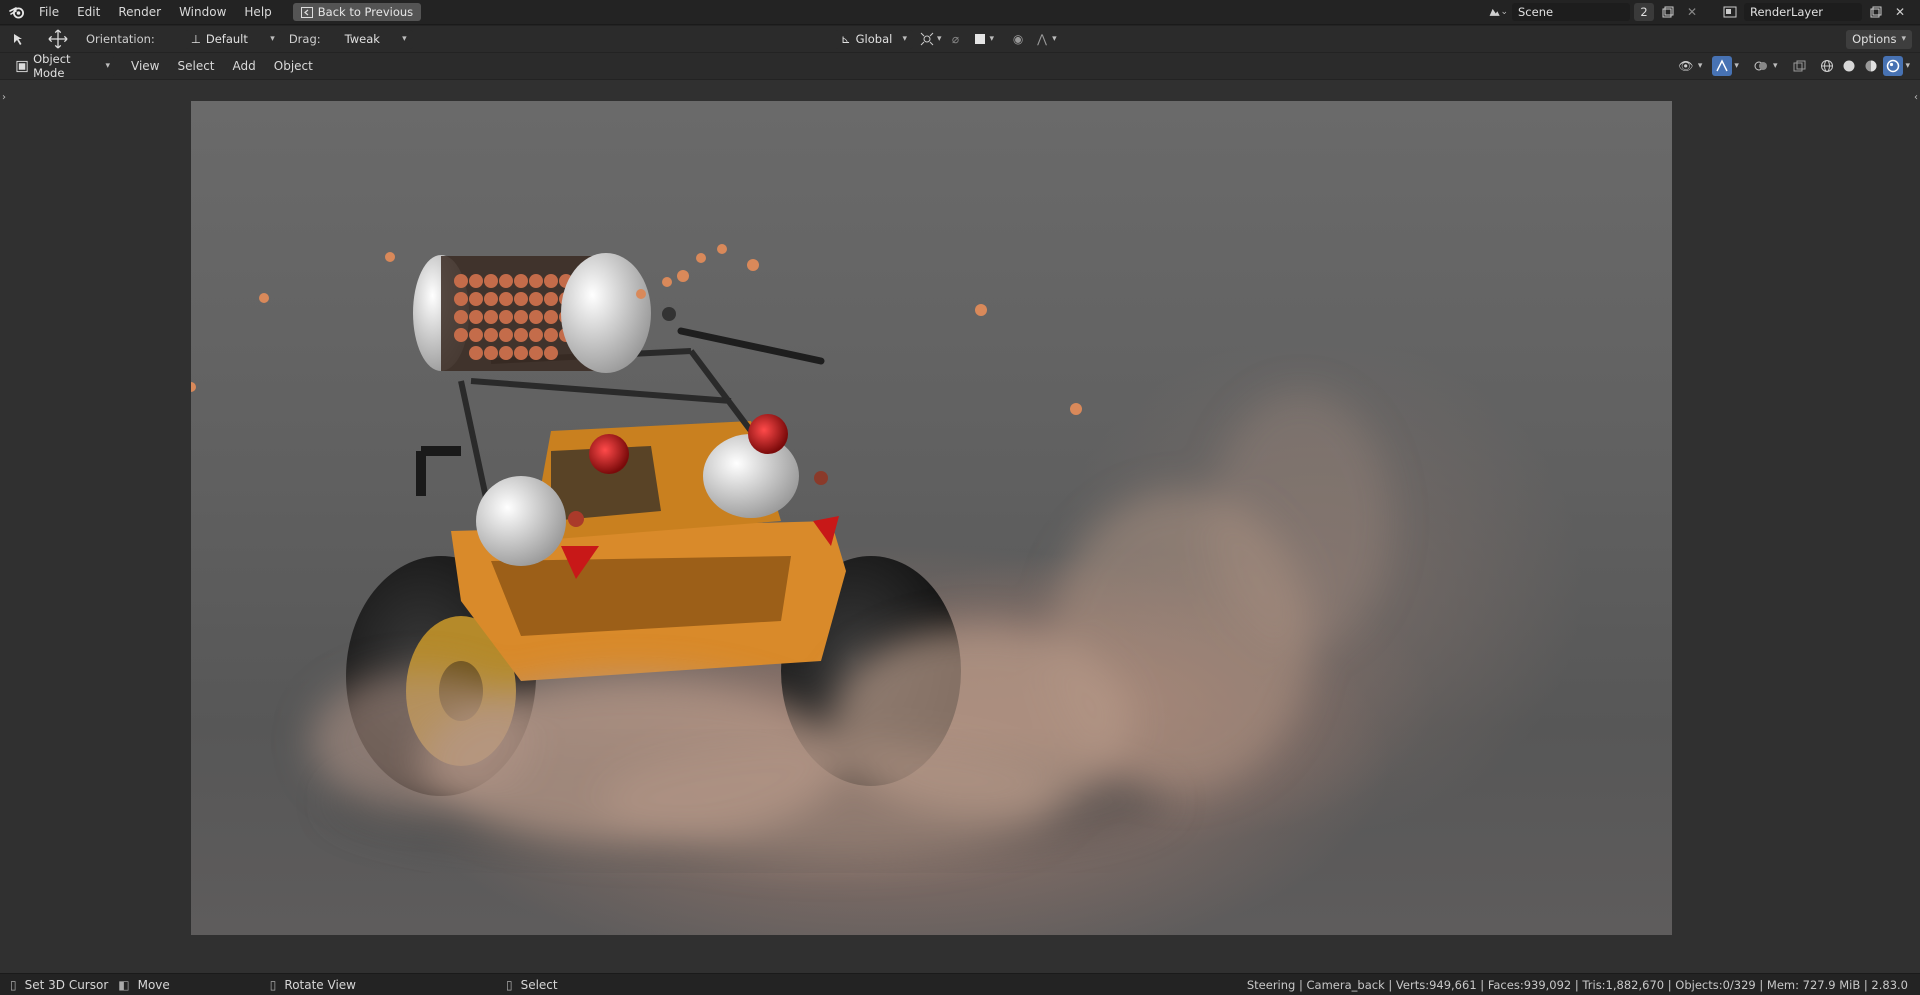 The width and height of the screenshot is (1920, 995). Describe the element at coordinates (13, 984) in the screenshot. I see `mouse-left-icon: ▯` at that location.